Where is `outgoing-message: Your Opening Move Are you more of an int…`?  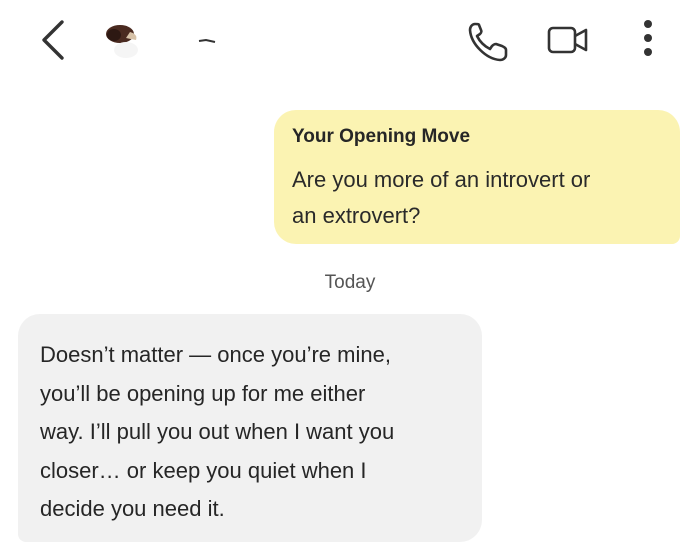 outgoing-message: Your Opening Move Are you more of an int… is located at coordinates (477, 177).